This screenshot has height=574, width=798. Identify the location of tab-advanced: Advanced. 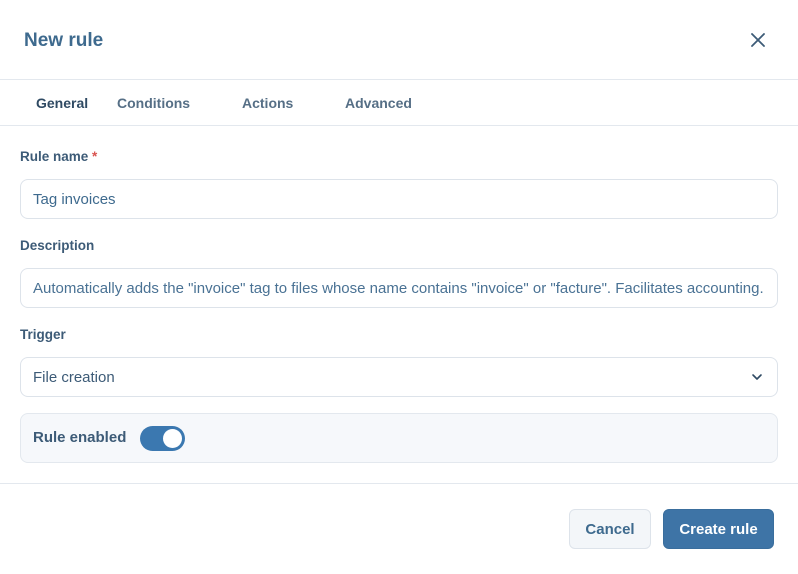
(378, 103).